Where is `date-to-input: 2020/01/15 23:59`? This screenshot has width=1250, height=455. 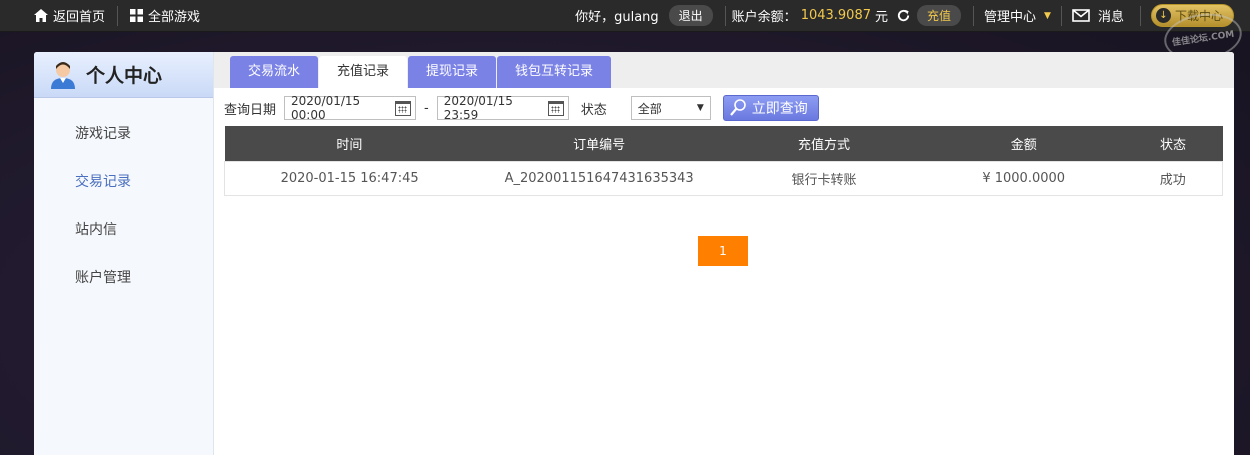 date-to-input: 2020/01/15 23:59 is located at coordinates (502, 108).